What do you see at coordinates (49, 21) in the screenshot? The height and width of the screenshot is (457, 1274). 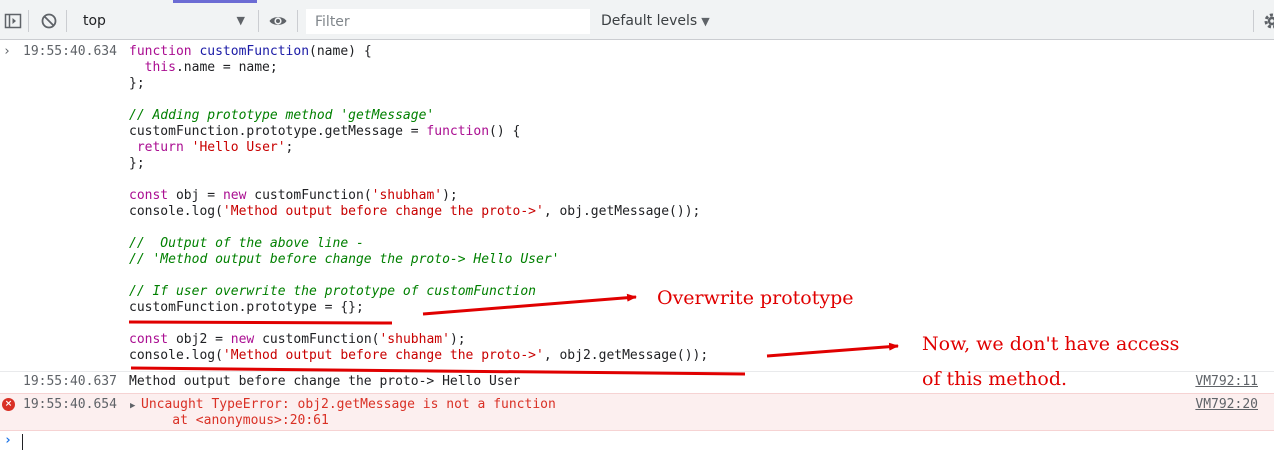 I see `clear-console-icon` at bounding box center [49, 21].